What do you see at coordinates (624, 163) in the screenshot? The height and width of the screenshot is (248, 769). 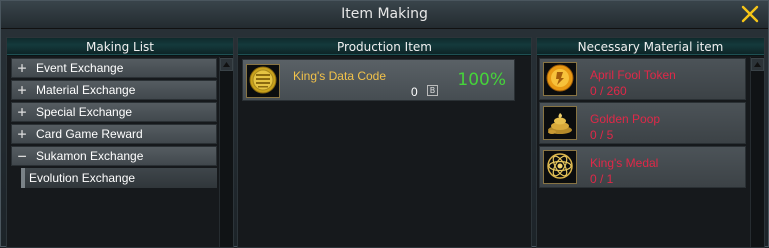 I see `material-name: King's Medal` at bounding box center [624, 163].